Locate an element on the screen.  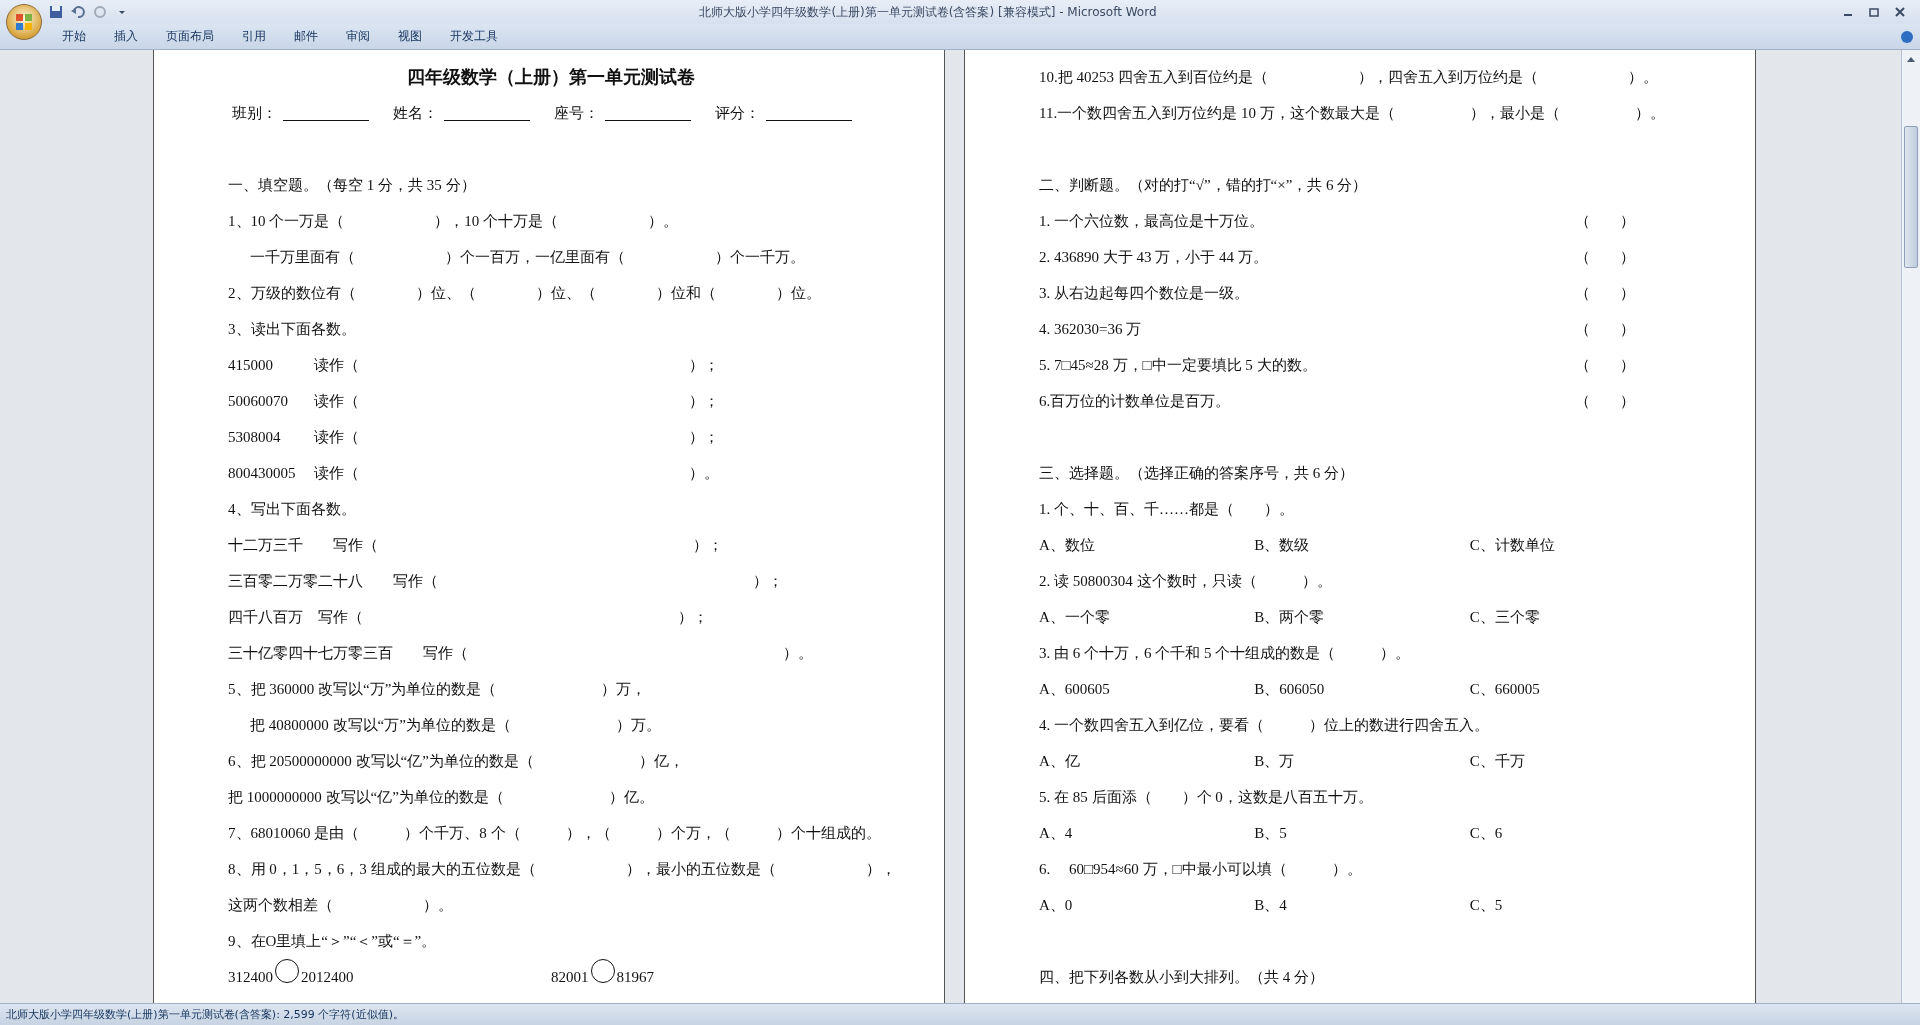
choice-option: A、600605 is located at coordinates (1147, 689).